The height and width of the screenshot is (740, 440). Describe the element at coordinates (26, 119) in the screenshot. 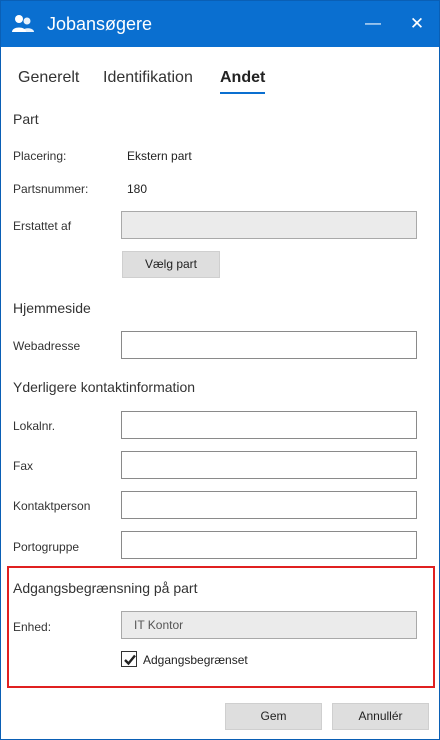

I see `section-heading-part: Part` at that location.